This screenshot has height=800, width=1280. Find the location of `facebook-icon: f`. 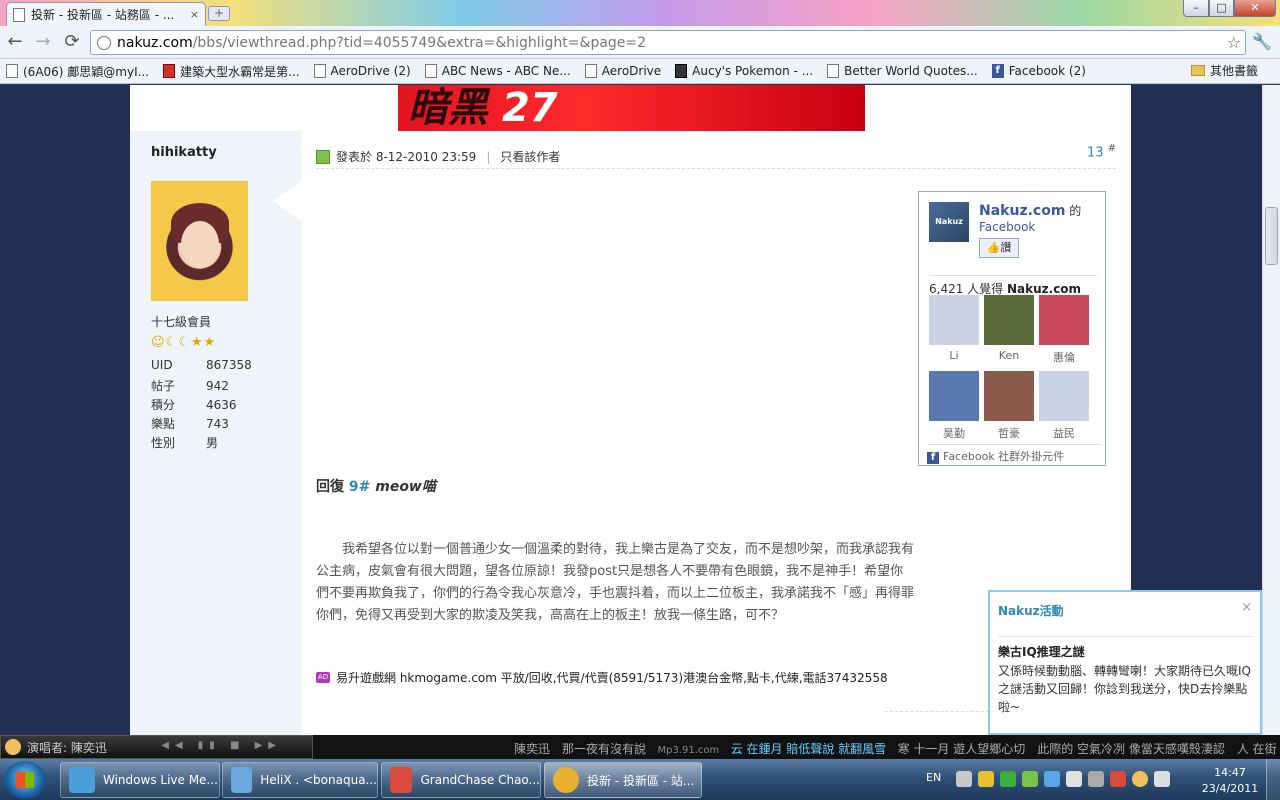

facebook-icon: f is located at coordinates (997, 71).